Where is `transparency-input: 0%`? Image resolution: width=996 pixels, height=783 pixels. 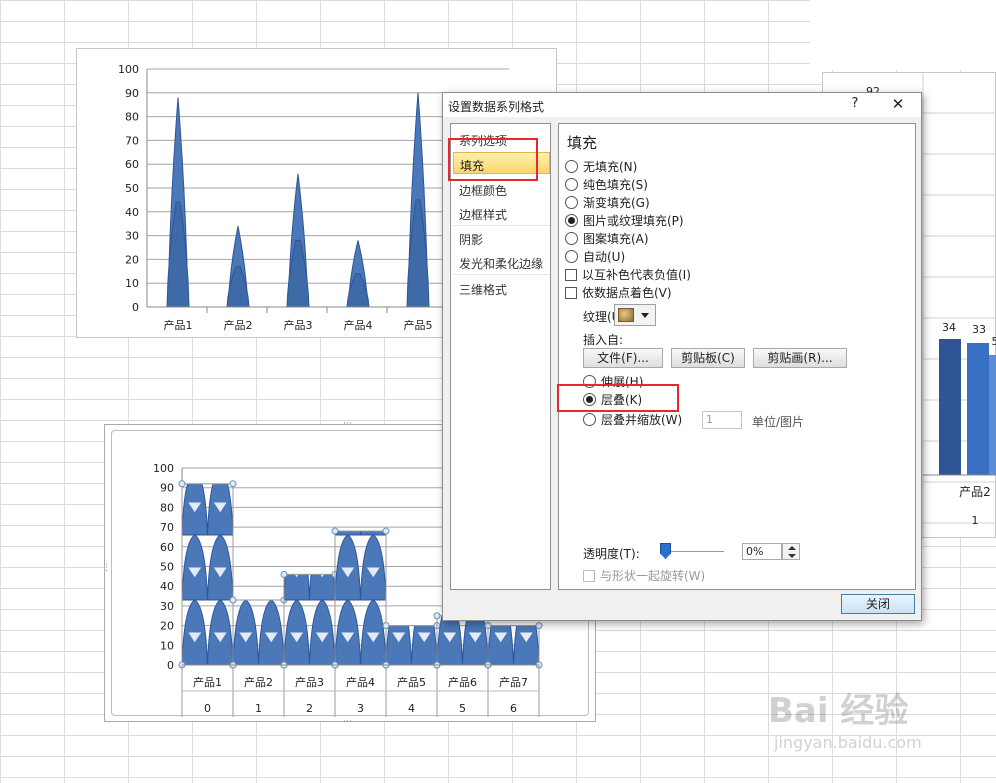 transparency-input: 0% is located at coordinates (762, 551).